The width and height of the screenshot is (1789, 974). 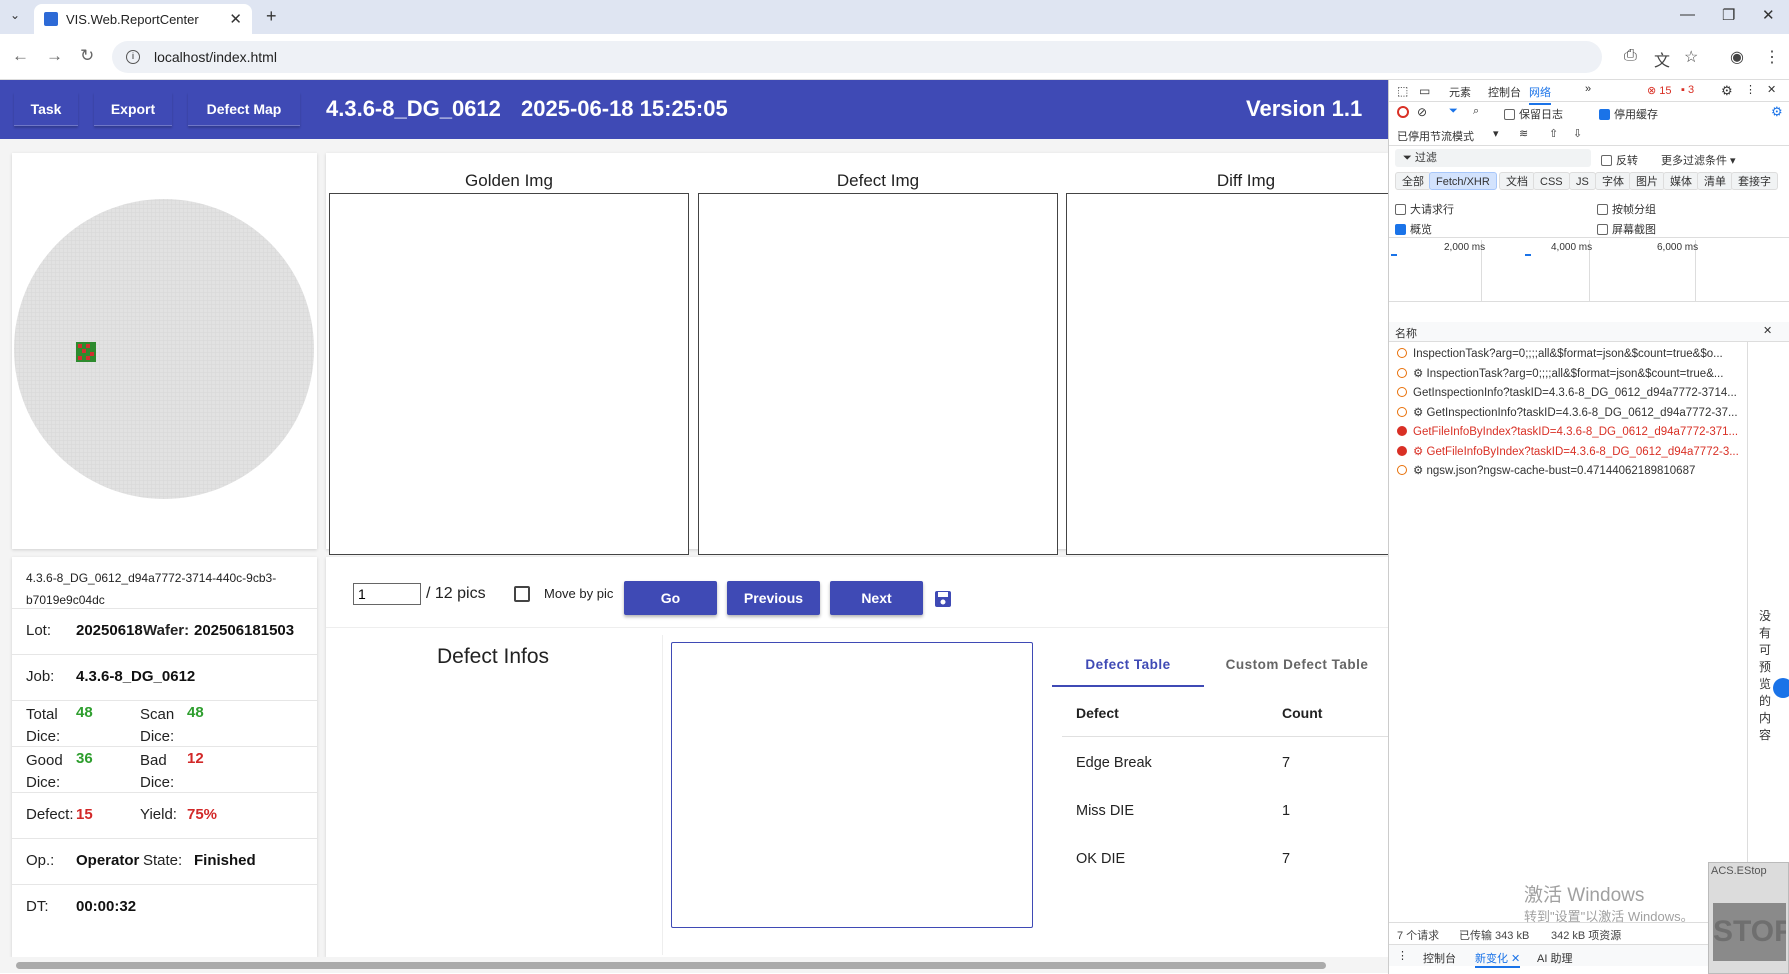 What do you see at coordinates (1403, 112) in the screenshot?
I see `record-icon` at bounding box center [1403, 112].